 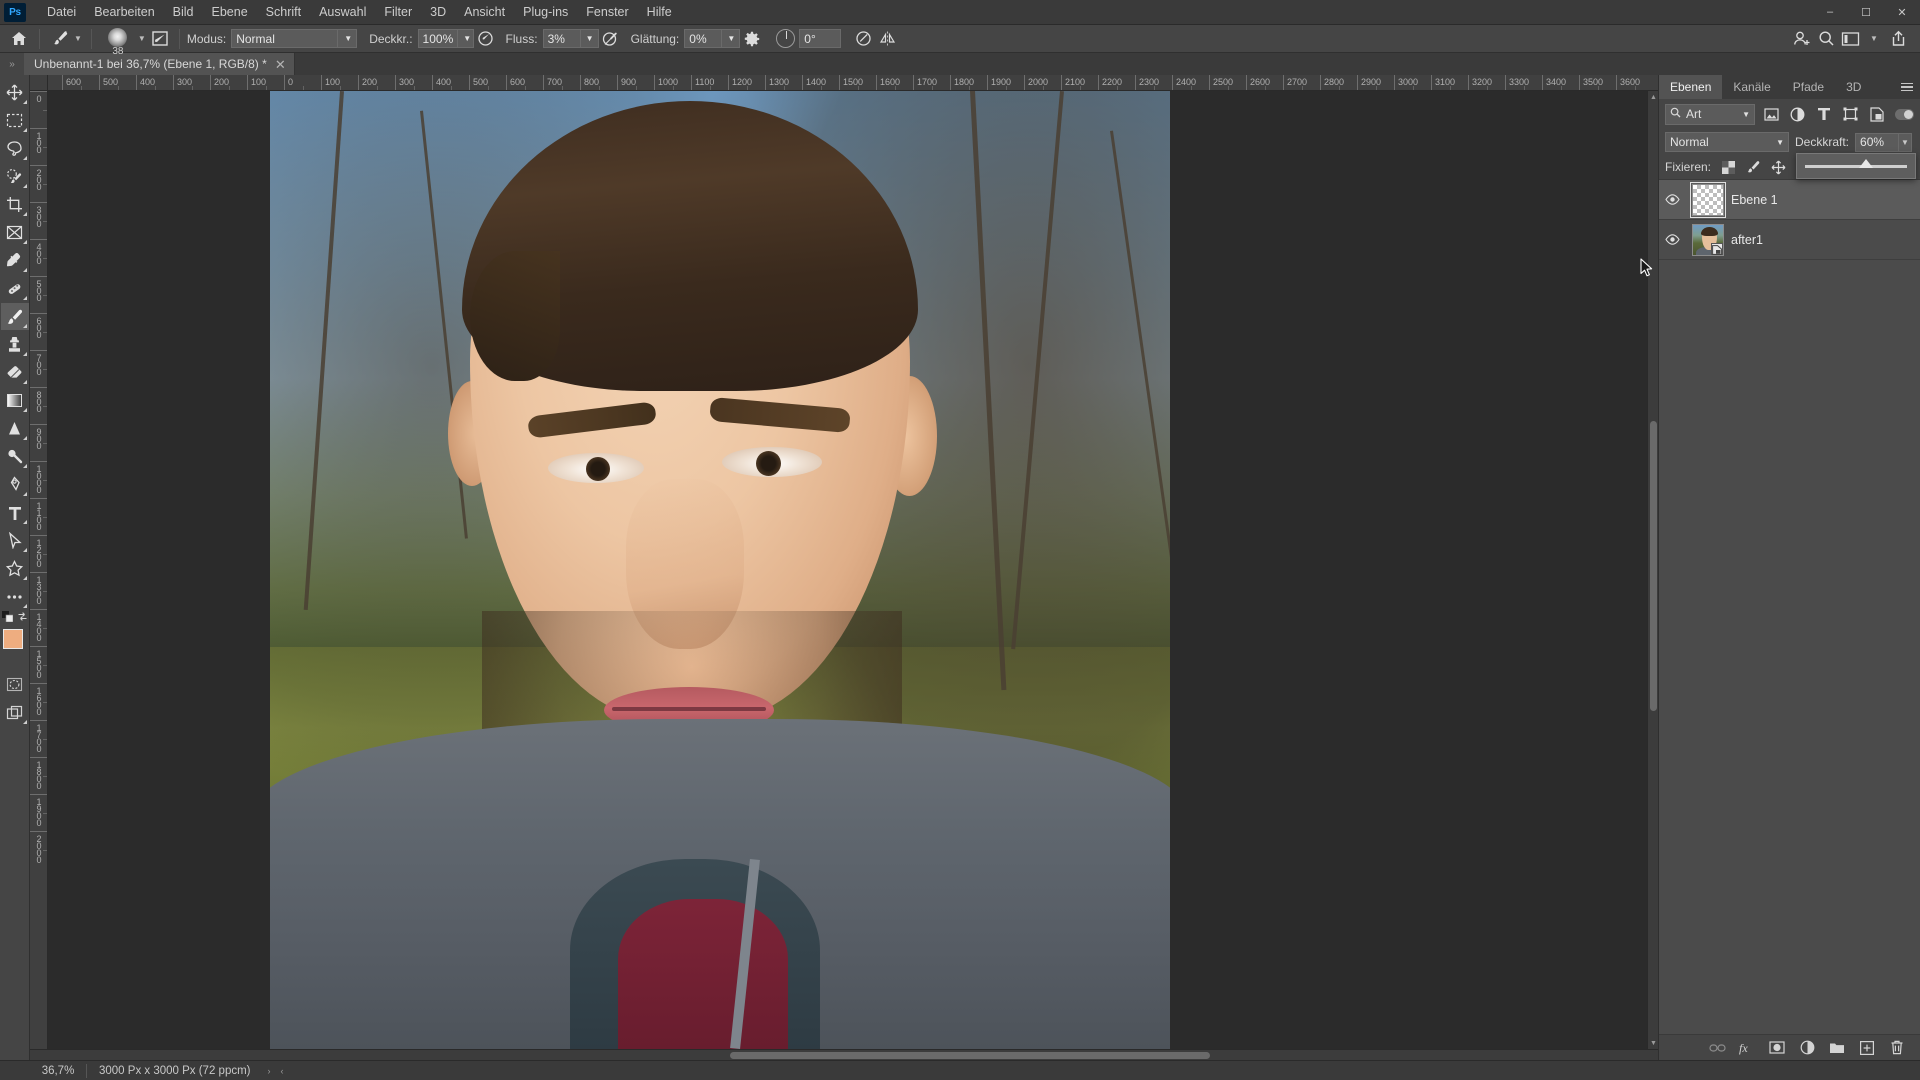 What do you see at coordinates (19, 39) in the screenshot?
I see `home-icon` at bounding box center [19, 39].